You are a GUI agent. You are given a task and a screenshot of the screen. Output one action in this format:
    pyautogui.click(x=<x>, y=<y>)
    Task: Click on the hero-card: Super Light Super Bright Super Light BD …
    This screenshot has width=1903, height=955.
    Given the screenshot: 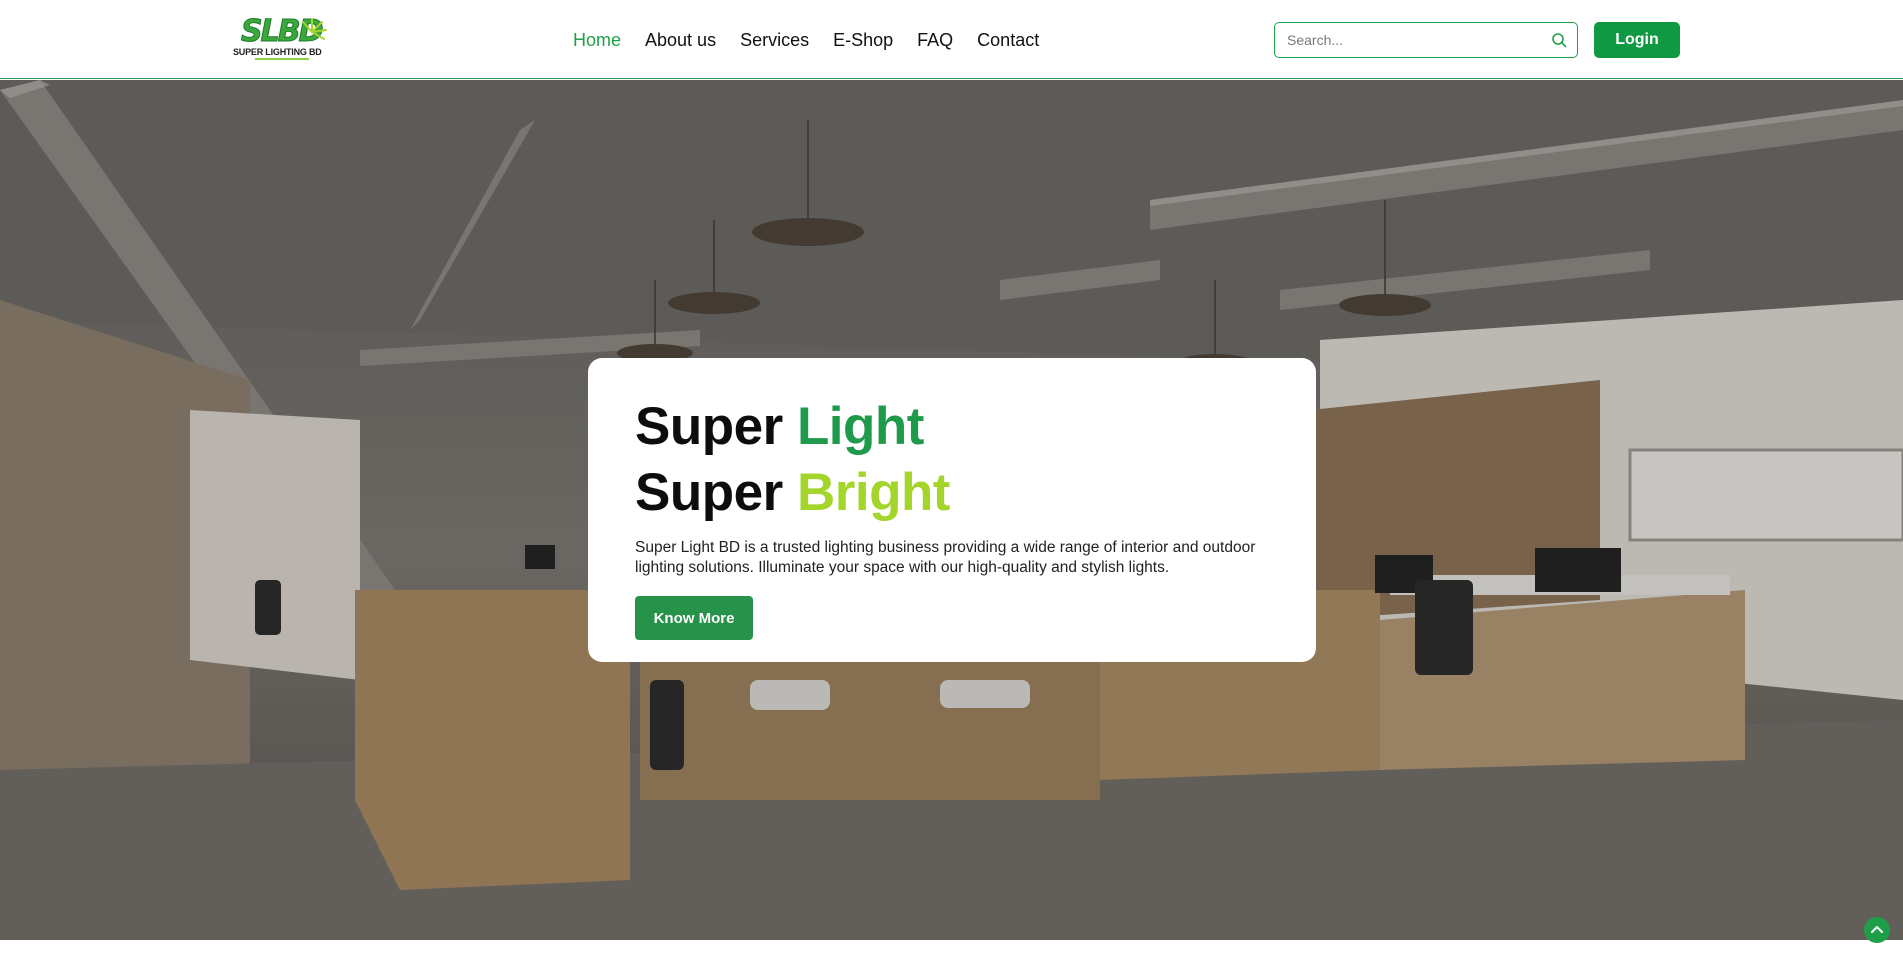 What is the action you would take?
    pyautogui.click(x=952, y=510)
    